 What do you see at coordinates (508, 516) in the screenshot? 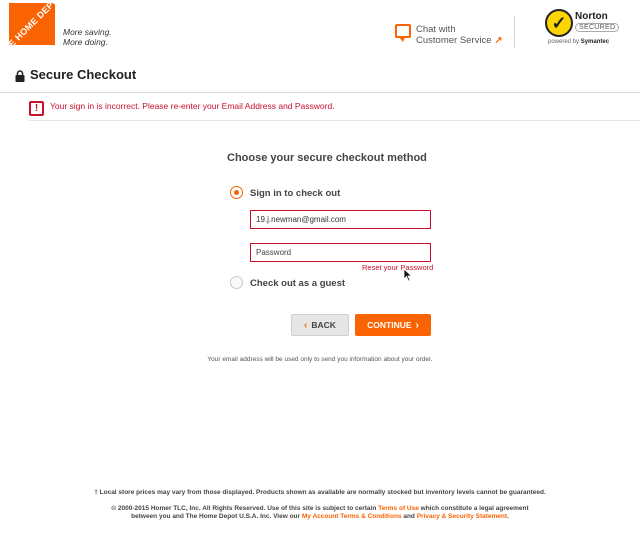
I see `legal-end: .` at bounding box center [508, 516].